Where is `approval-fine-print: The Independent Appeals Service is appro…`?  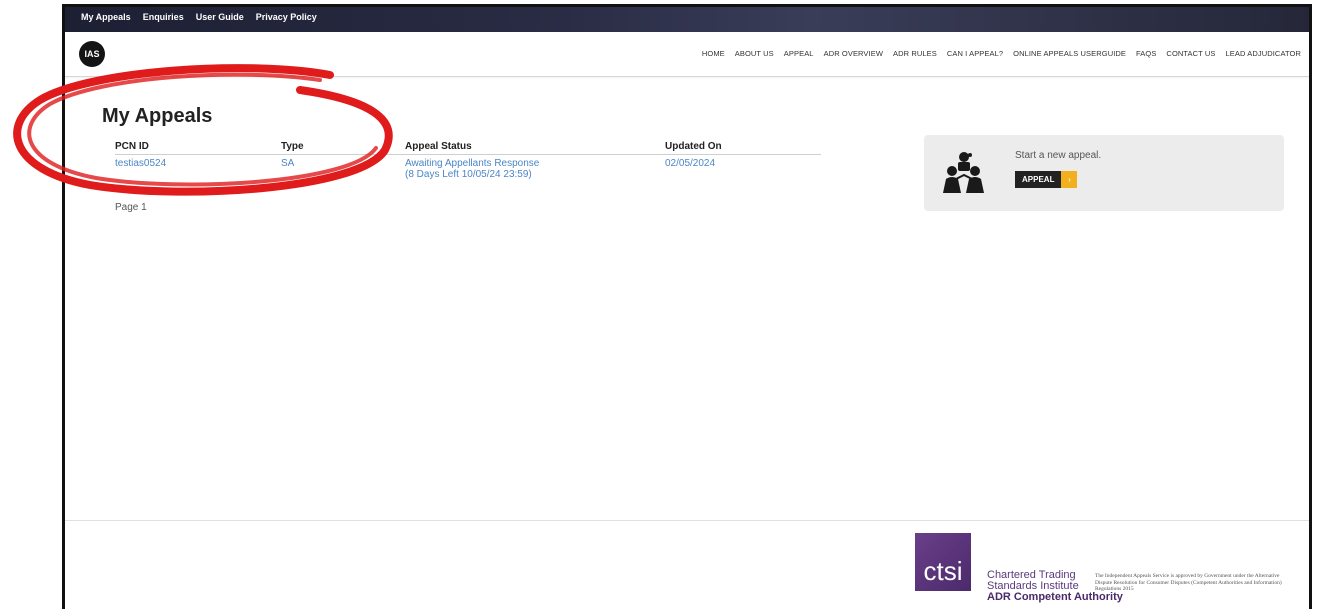 approval-fine-print: The Independent Appeals Service is appro… is located at coordinates (1188, 582).